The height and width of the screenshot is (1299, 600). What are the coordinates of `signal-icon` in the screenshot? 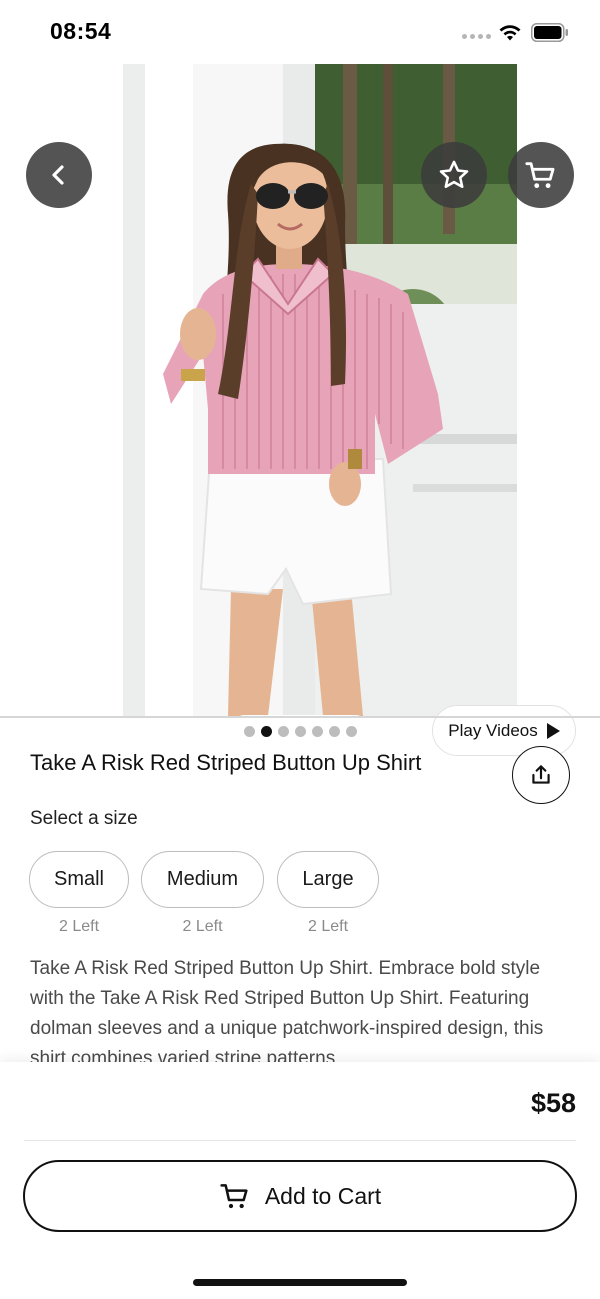 It's located at (476, 36).